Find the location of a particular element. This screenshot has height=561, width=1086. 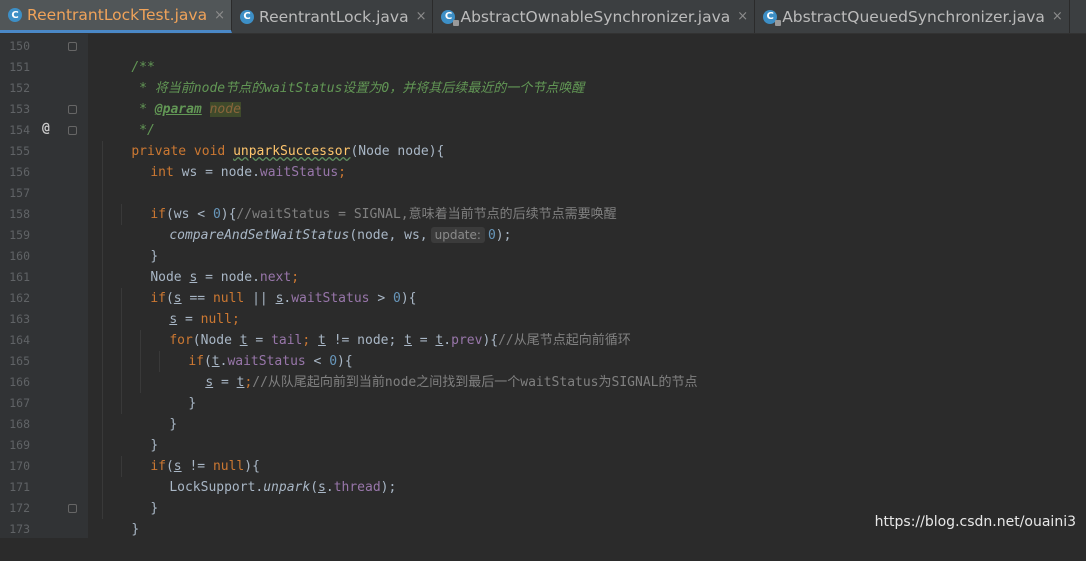

override-icon: @ is located at coordinates (46, 128).